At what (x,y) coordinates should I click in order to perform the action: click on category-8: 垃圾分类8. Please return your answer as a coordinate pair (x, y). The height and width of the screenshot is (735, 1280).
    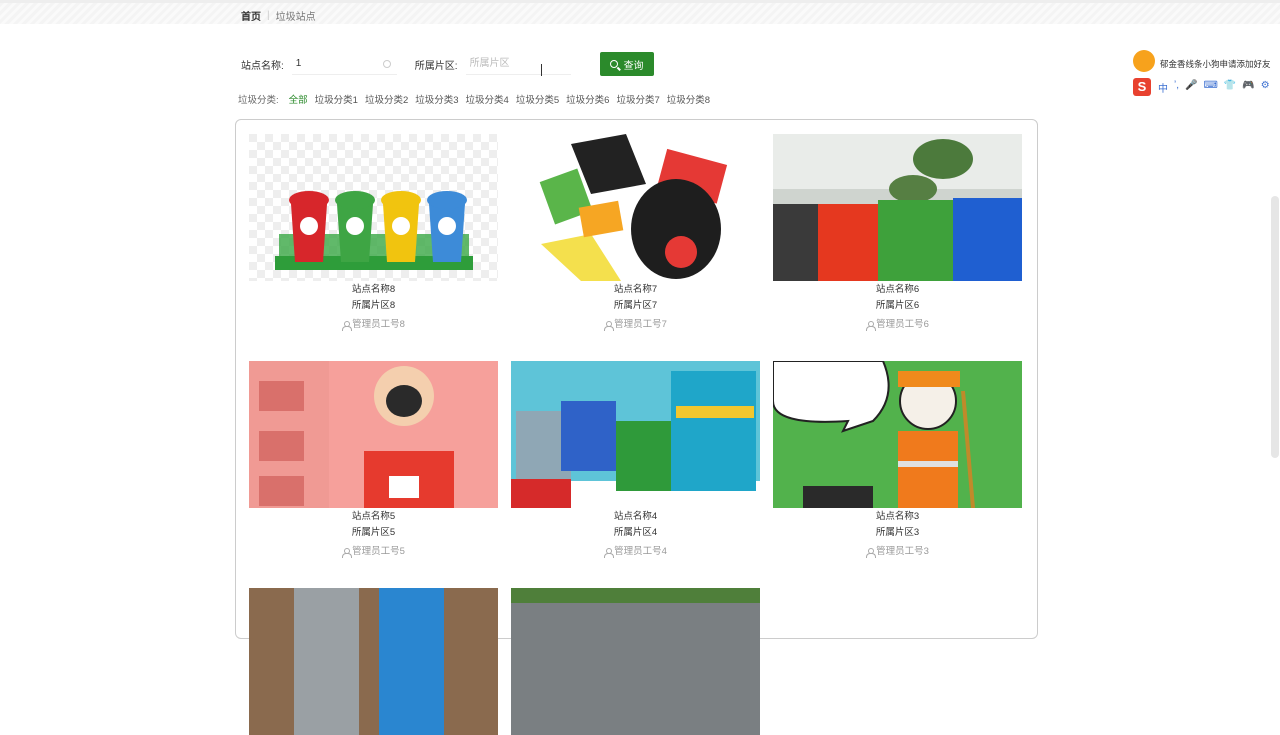
    Looking at the image, I should click on (688, 99).